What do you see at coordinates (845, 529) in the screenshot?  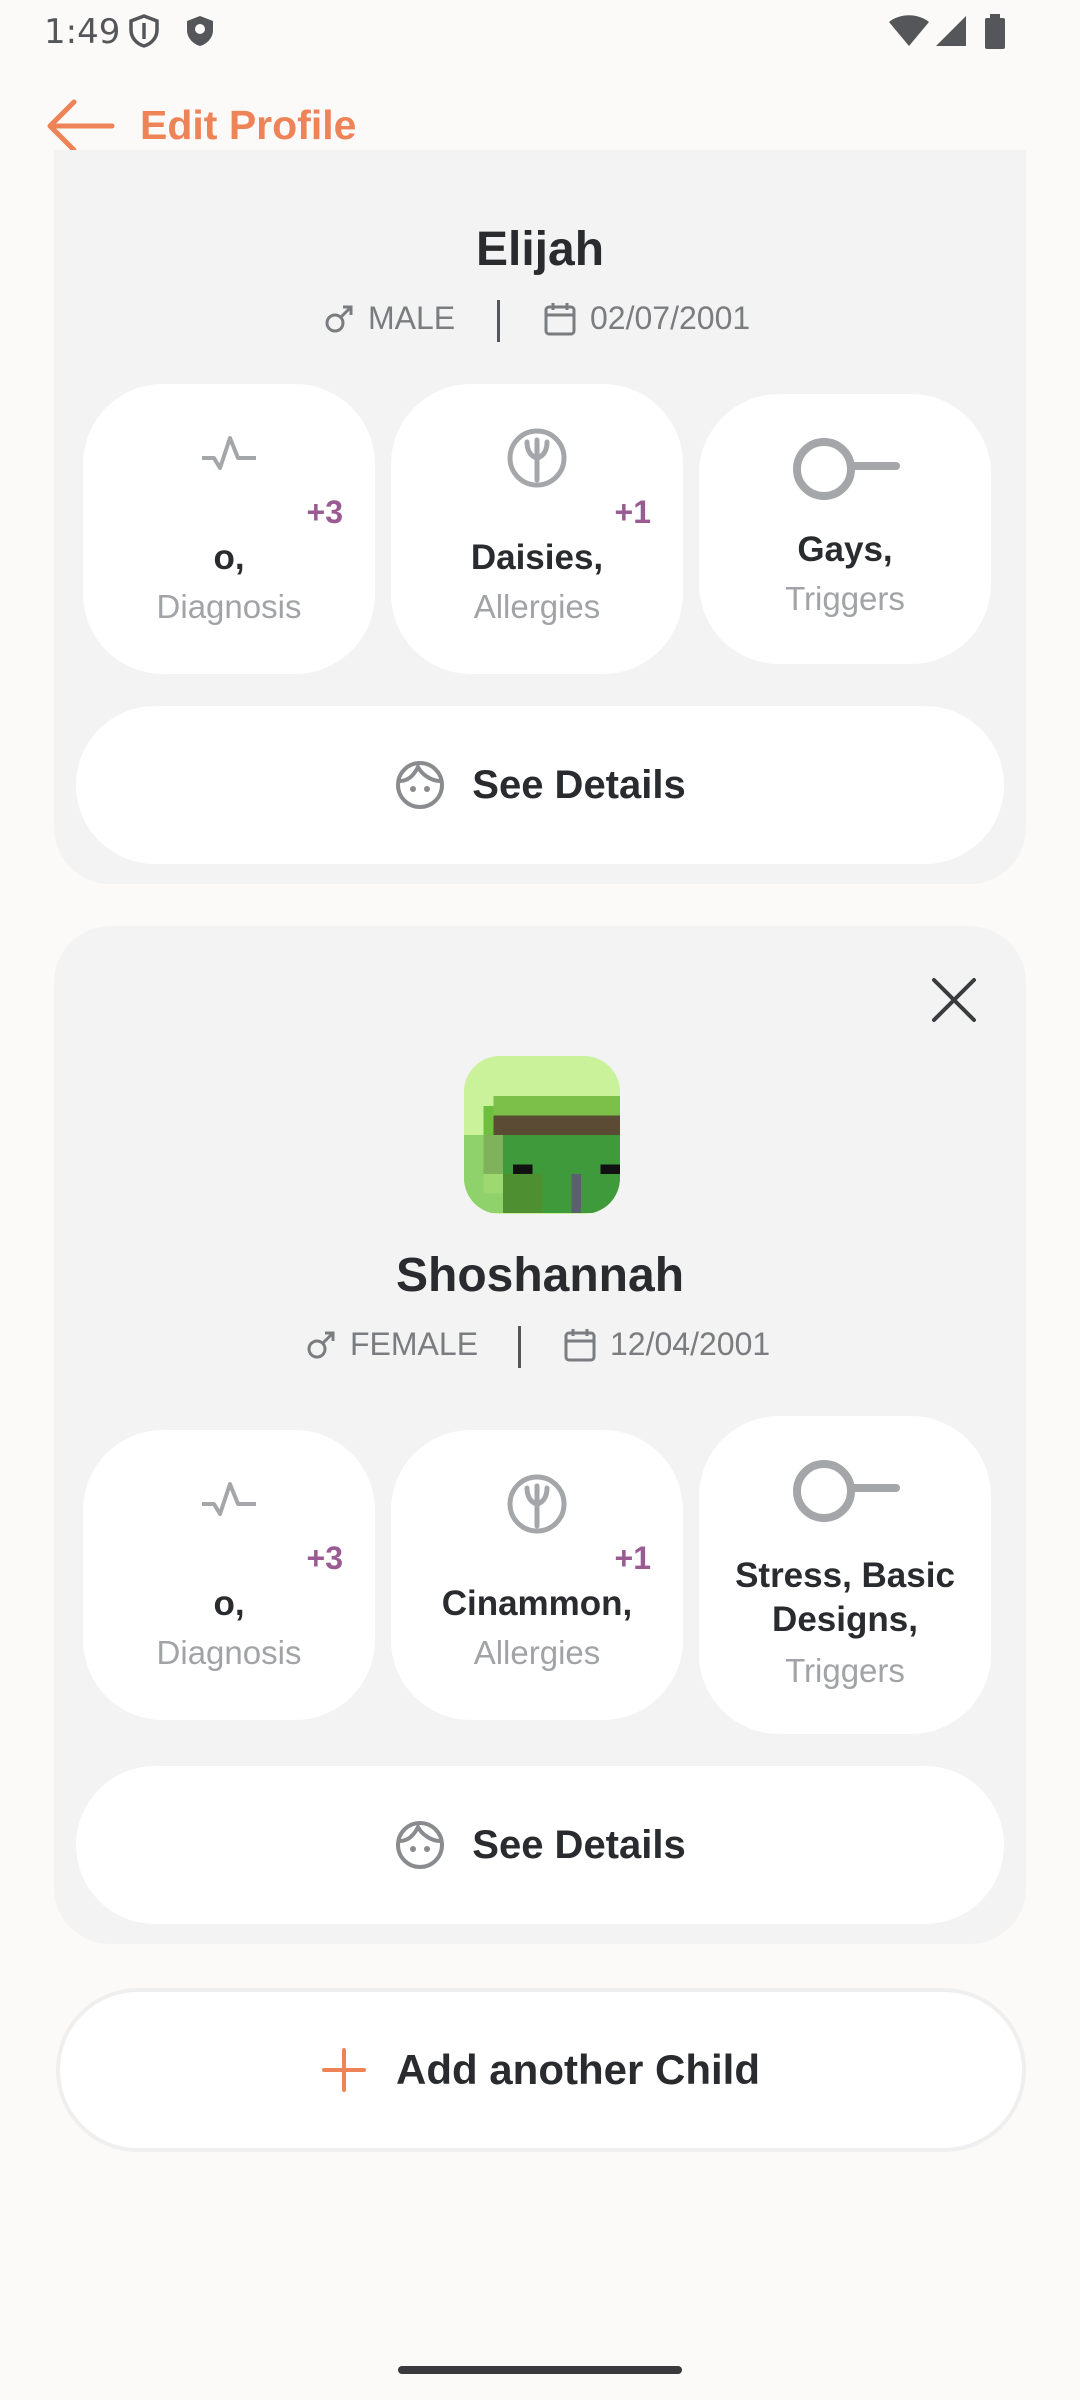 I see `triggers-tile: Gays, Triggers` at bounding box center [845, 529].